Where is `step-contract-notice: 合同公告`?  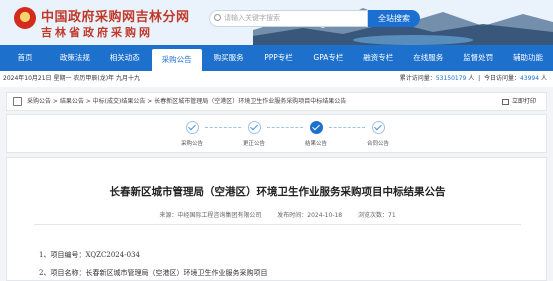
step-contract-notice: 合同公告 is located at coordinates (378, 134).